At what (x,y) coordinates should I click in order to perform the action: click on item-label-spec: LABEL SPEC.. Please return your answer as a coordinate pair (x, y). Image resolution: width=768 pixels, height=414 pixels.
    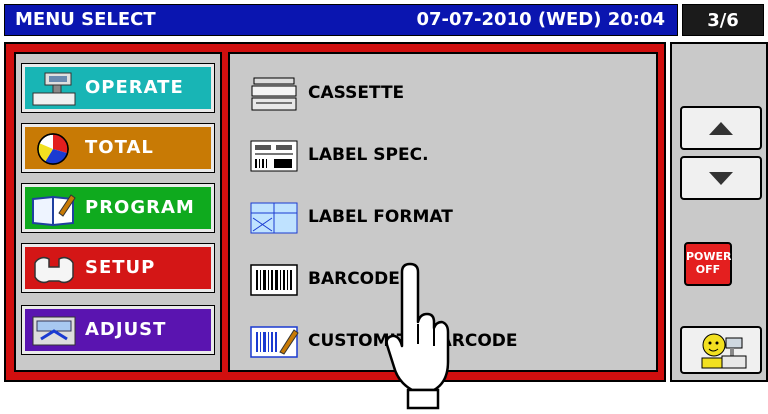
    Looking at the image, I should click on (445, 156).